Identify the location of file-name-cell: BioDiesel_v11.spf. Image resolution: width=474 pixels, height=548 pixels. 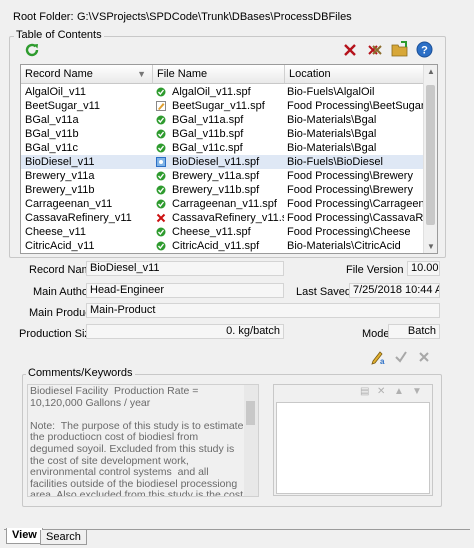
(216, 162).